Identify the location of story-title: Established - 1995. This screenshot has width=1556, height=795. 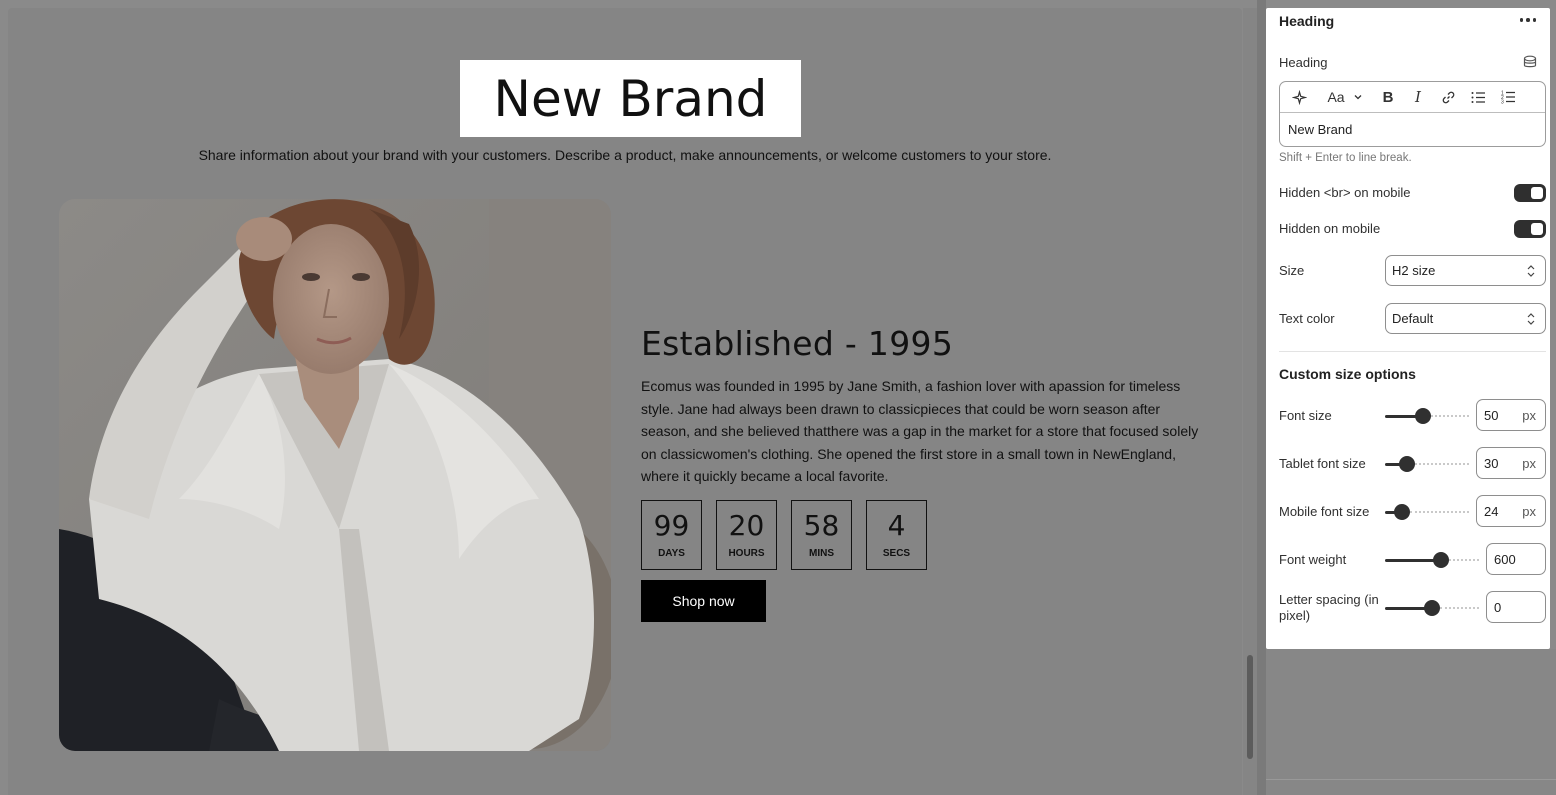
(797, 343).